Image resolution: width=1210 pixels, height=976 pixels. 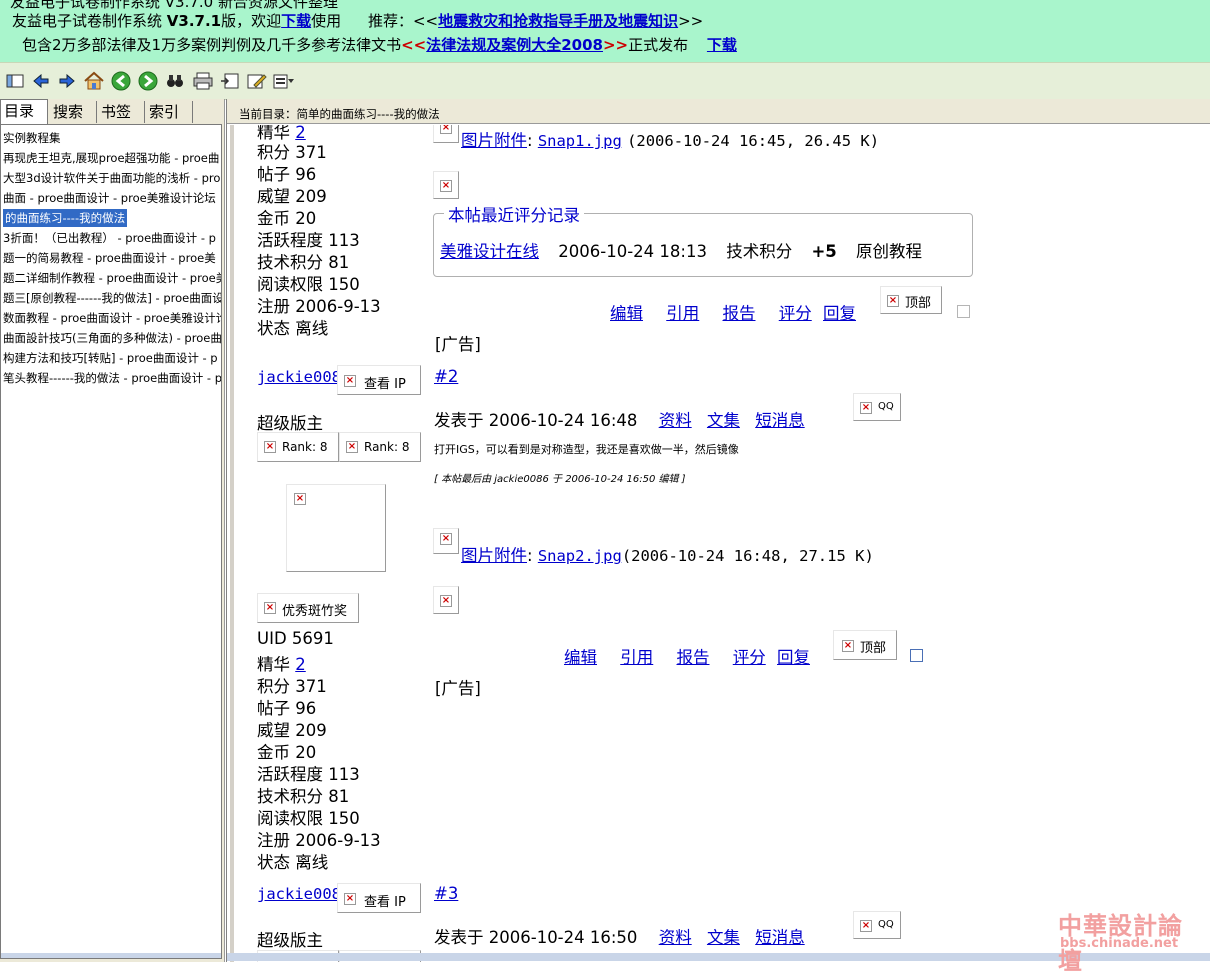 What do you see at coordinates (110, 358) in the screenshot?
I see `tree-item: 构建方法和技巧[转贴] - proe曲面设计 - p` at bounding box center [110, 358].